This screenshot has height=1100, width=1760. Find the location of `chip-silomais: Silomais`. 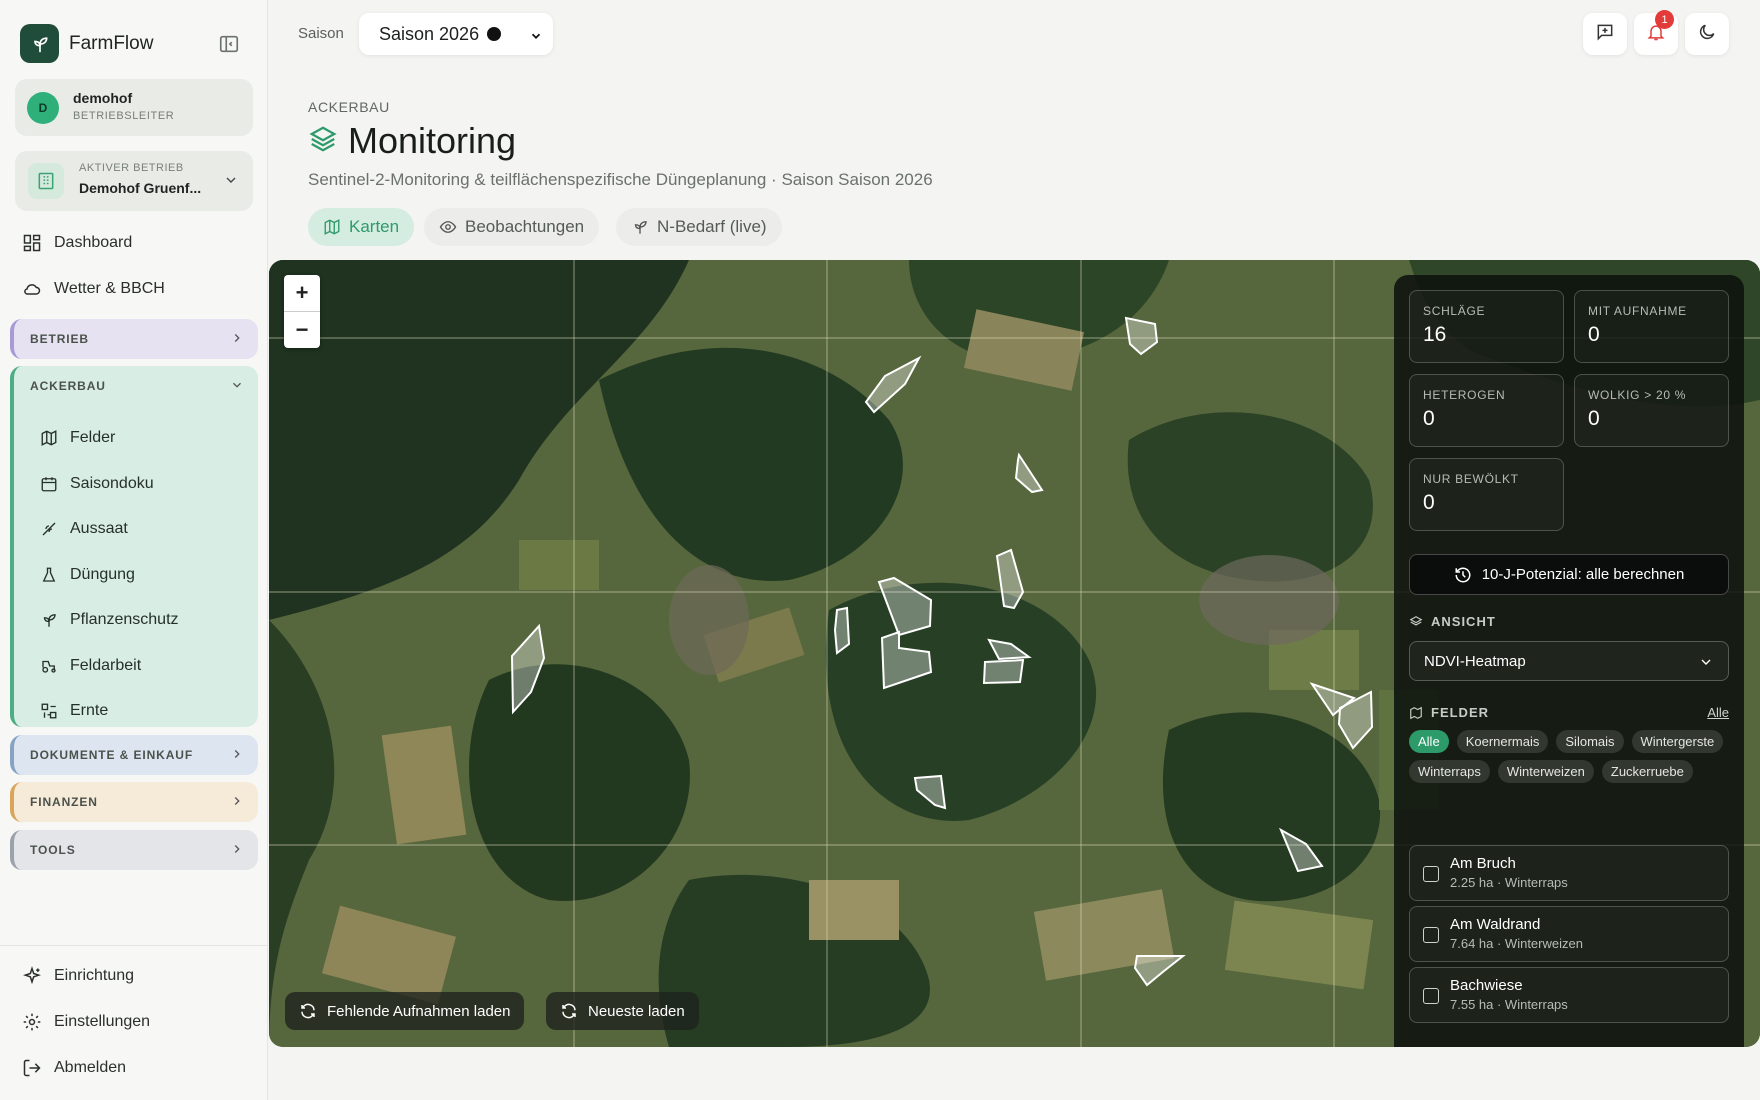

chip-silomais: Silomais is located at coordinates (1590, 741).